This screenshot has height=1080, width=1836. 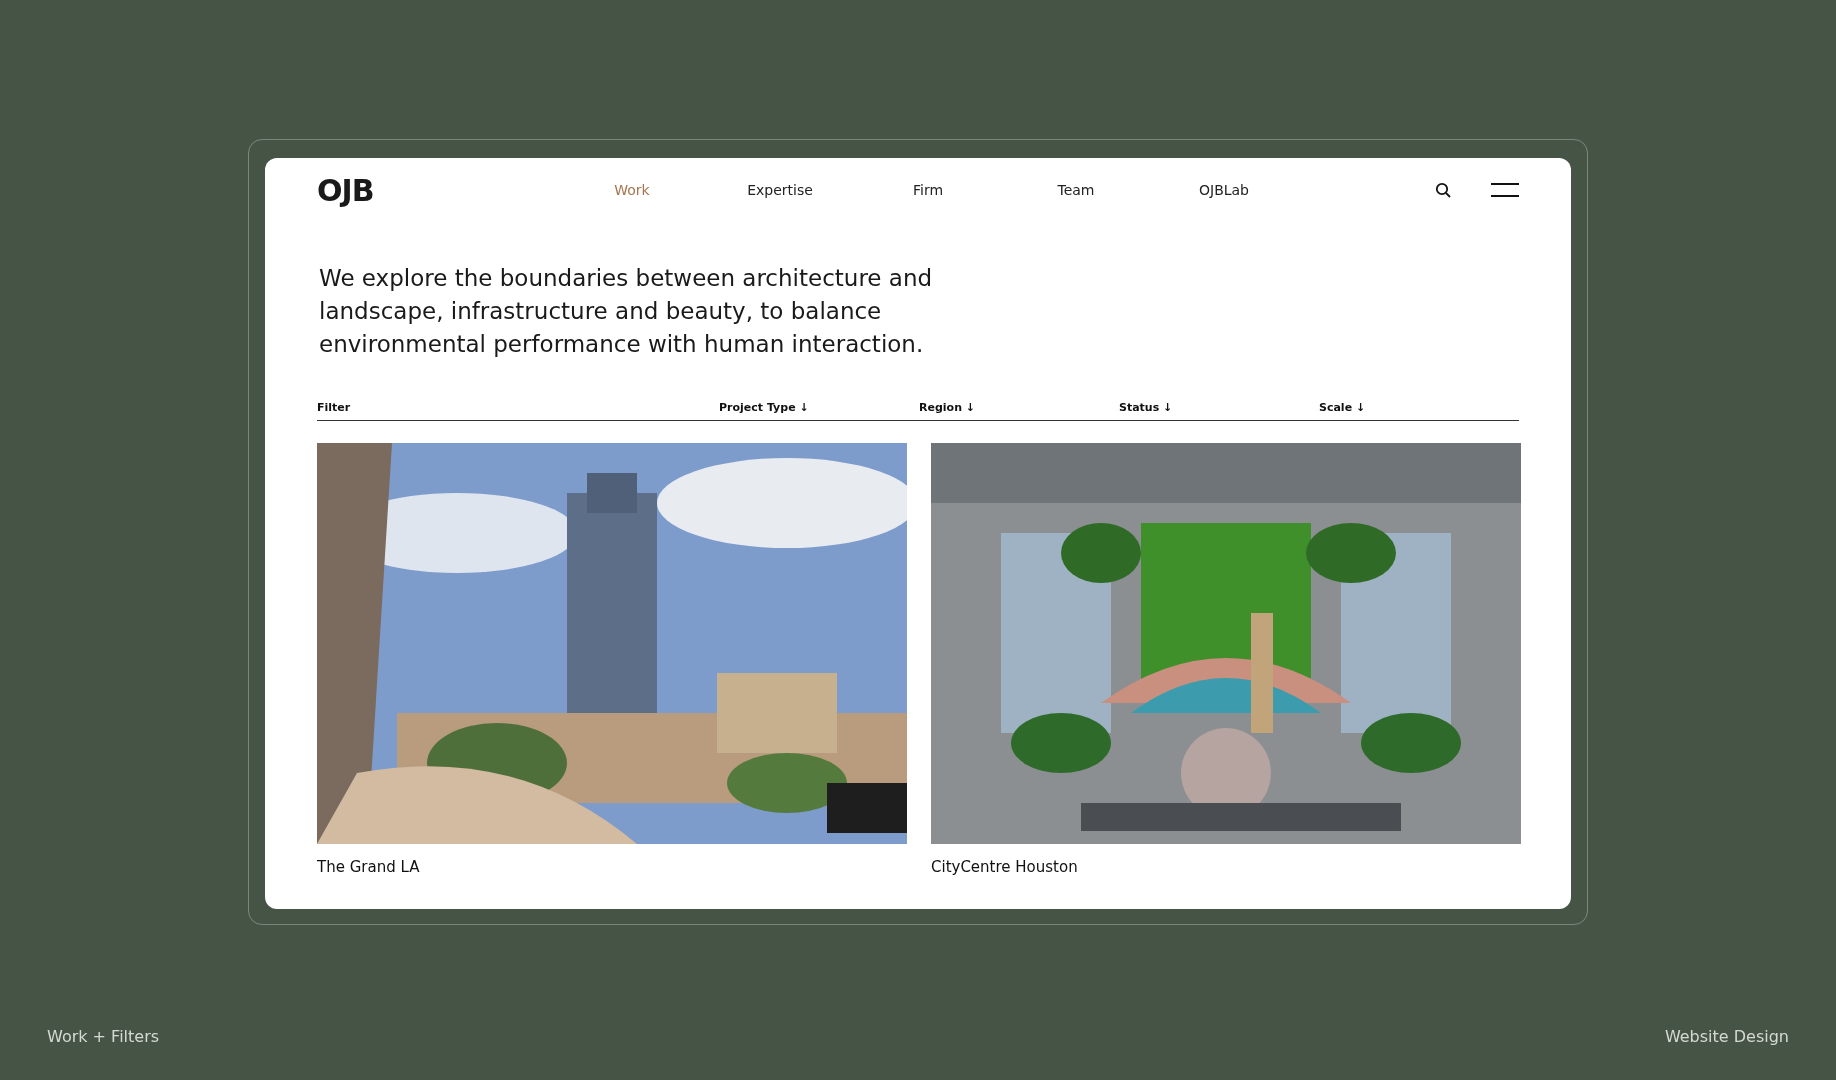 I want to click on nav-link: Expertise, so click(x=780, y=190).